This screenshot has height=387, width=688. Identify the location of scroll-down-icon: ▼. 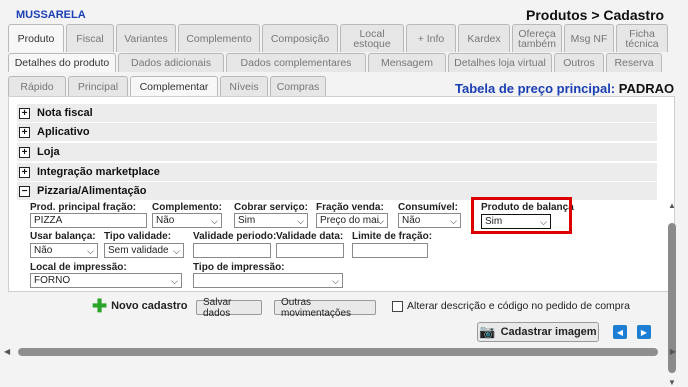
(672, 382).